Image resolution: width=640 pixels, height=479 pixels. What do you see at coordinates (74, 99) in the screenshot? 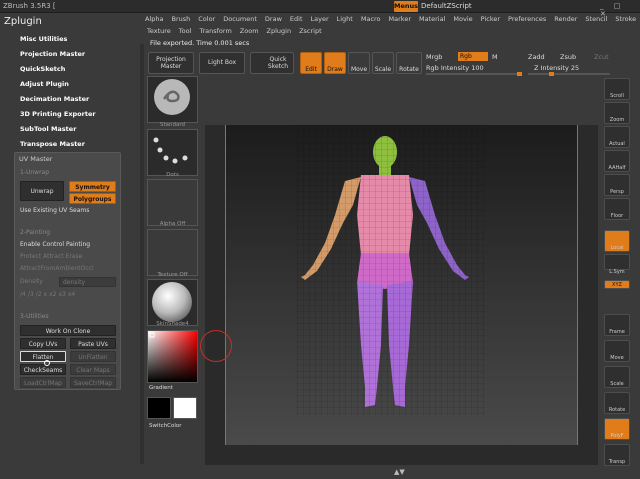
I see `plugin-decimation-master: Decimation Master` at bounding box center [74, 99].